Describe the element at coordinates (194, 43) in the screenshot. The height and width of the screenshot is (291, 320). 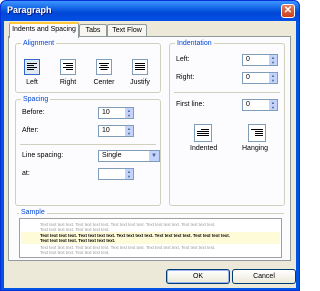
I see `indentation-title: Indentation` at that location.